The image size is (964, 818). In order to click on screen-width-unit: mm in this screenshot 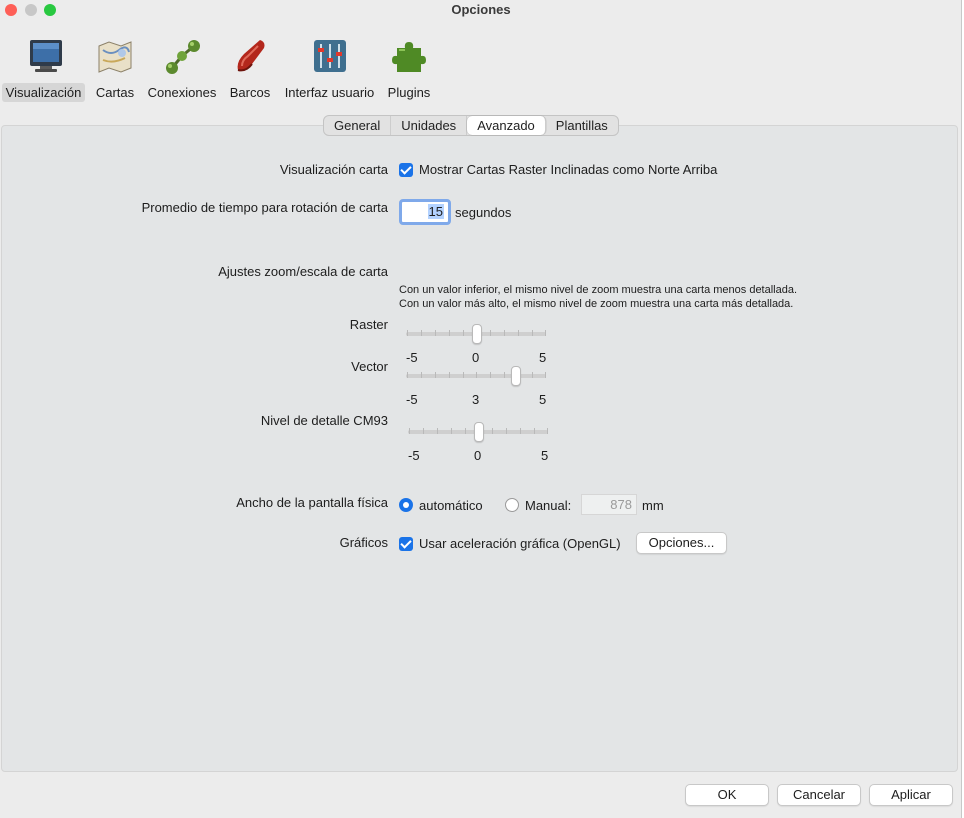, I will do `click(653, 505)`.